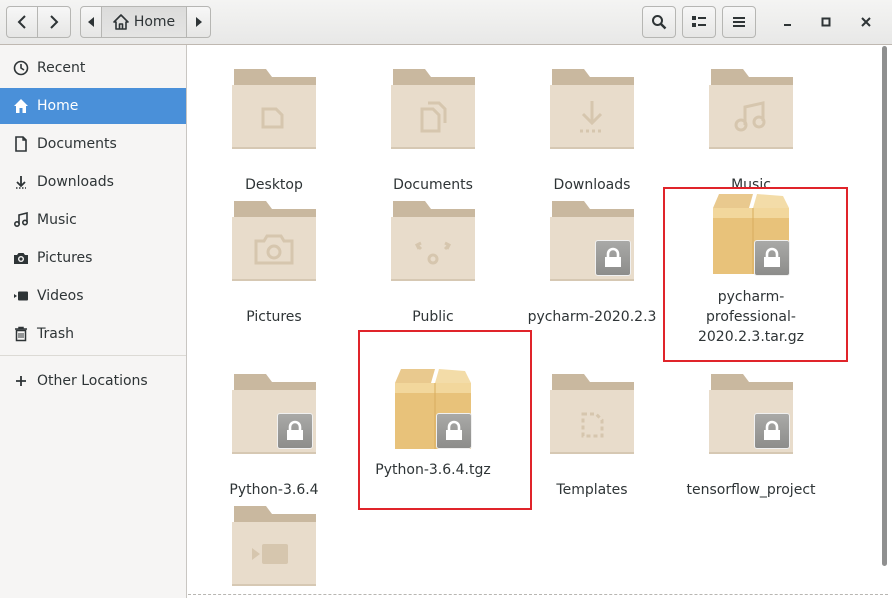  Describe the element at coordinates (274, 317) in the screenshot. I see `file-name: Pictures` at that location.